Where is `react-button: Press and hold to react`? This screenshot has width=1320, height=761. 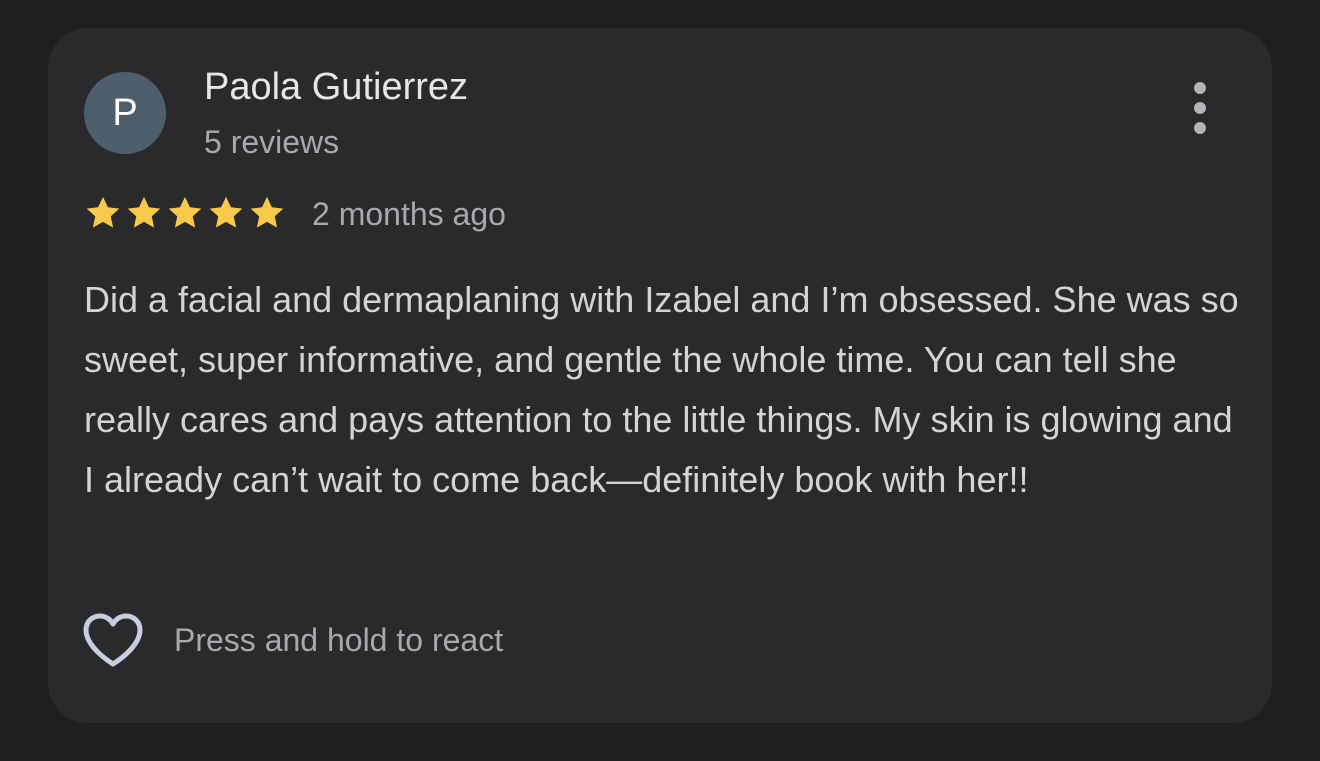 react-button: Press and hold to react is located at coordinates (292, 640).